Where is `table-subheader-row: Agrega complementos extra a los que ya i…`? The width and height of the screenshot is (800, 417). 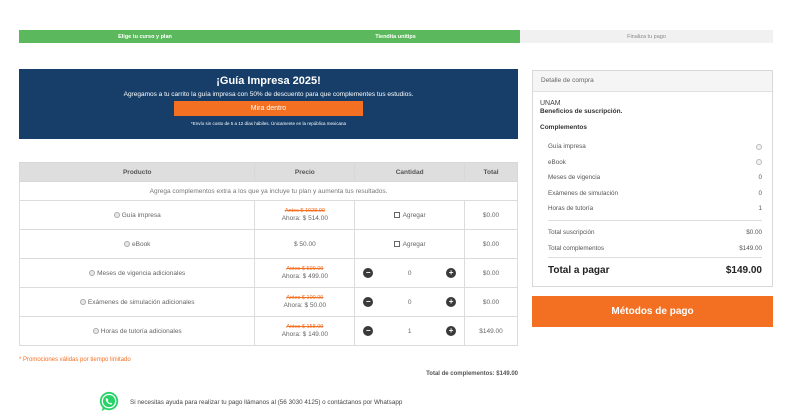
table-subheader-row: Agrega complementos extra a los que ya i… is located at coordinates (268, 191).